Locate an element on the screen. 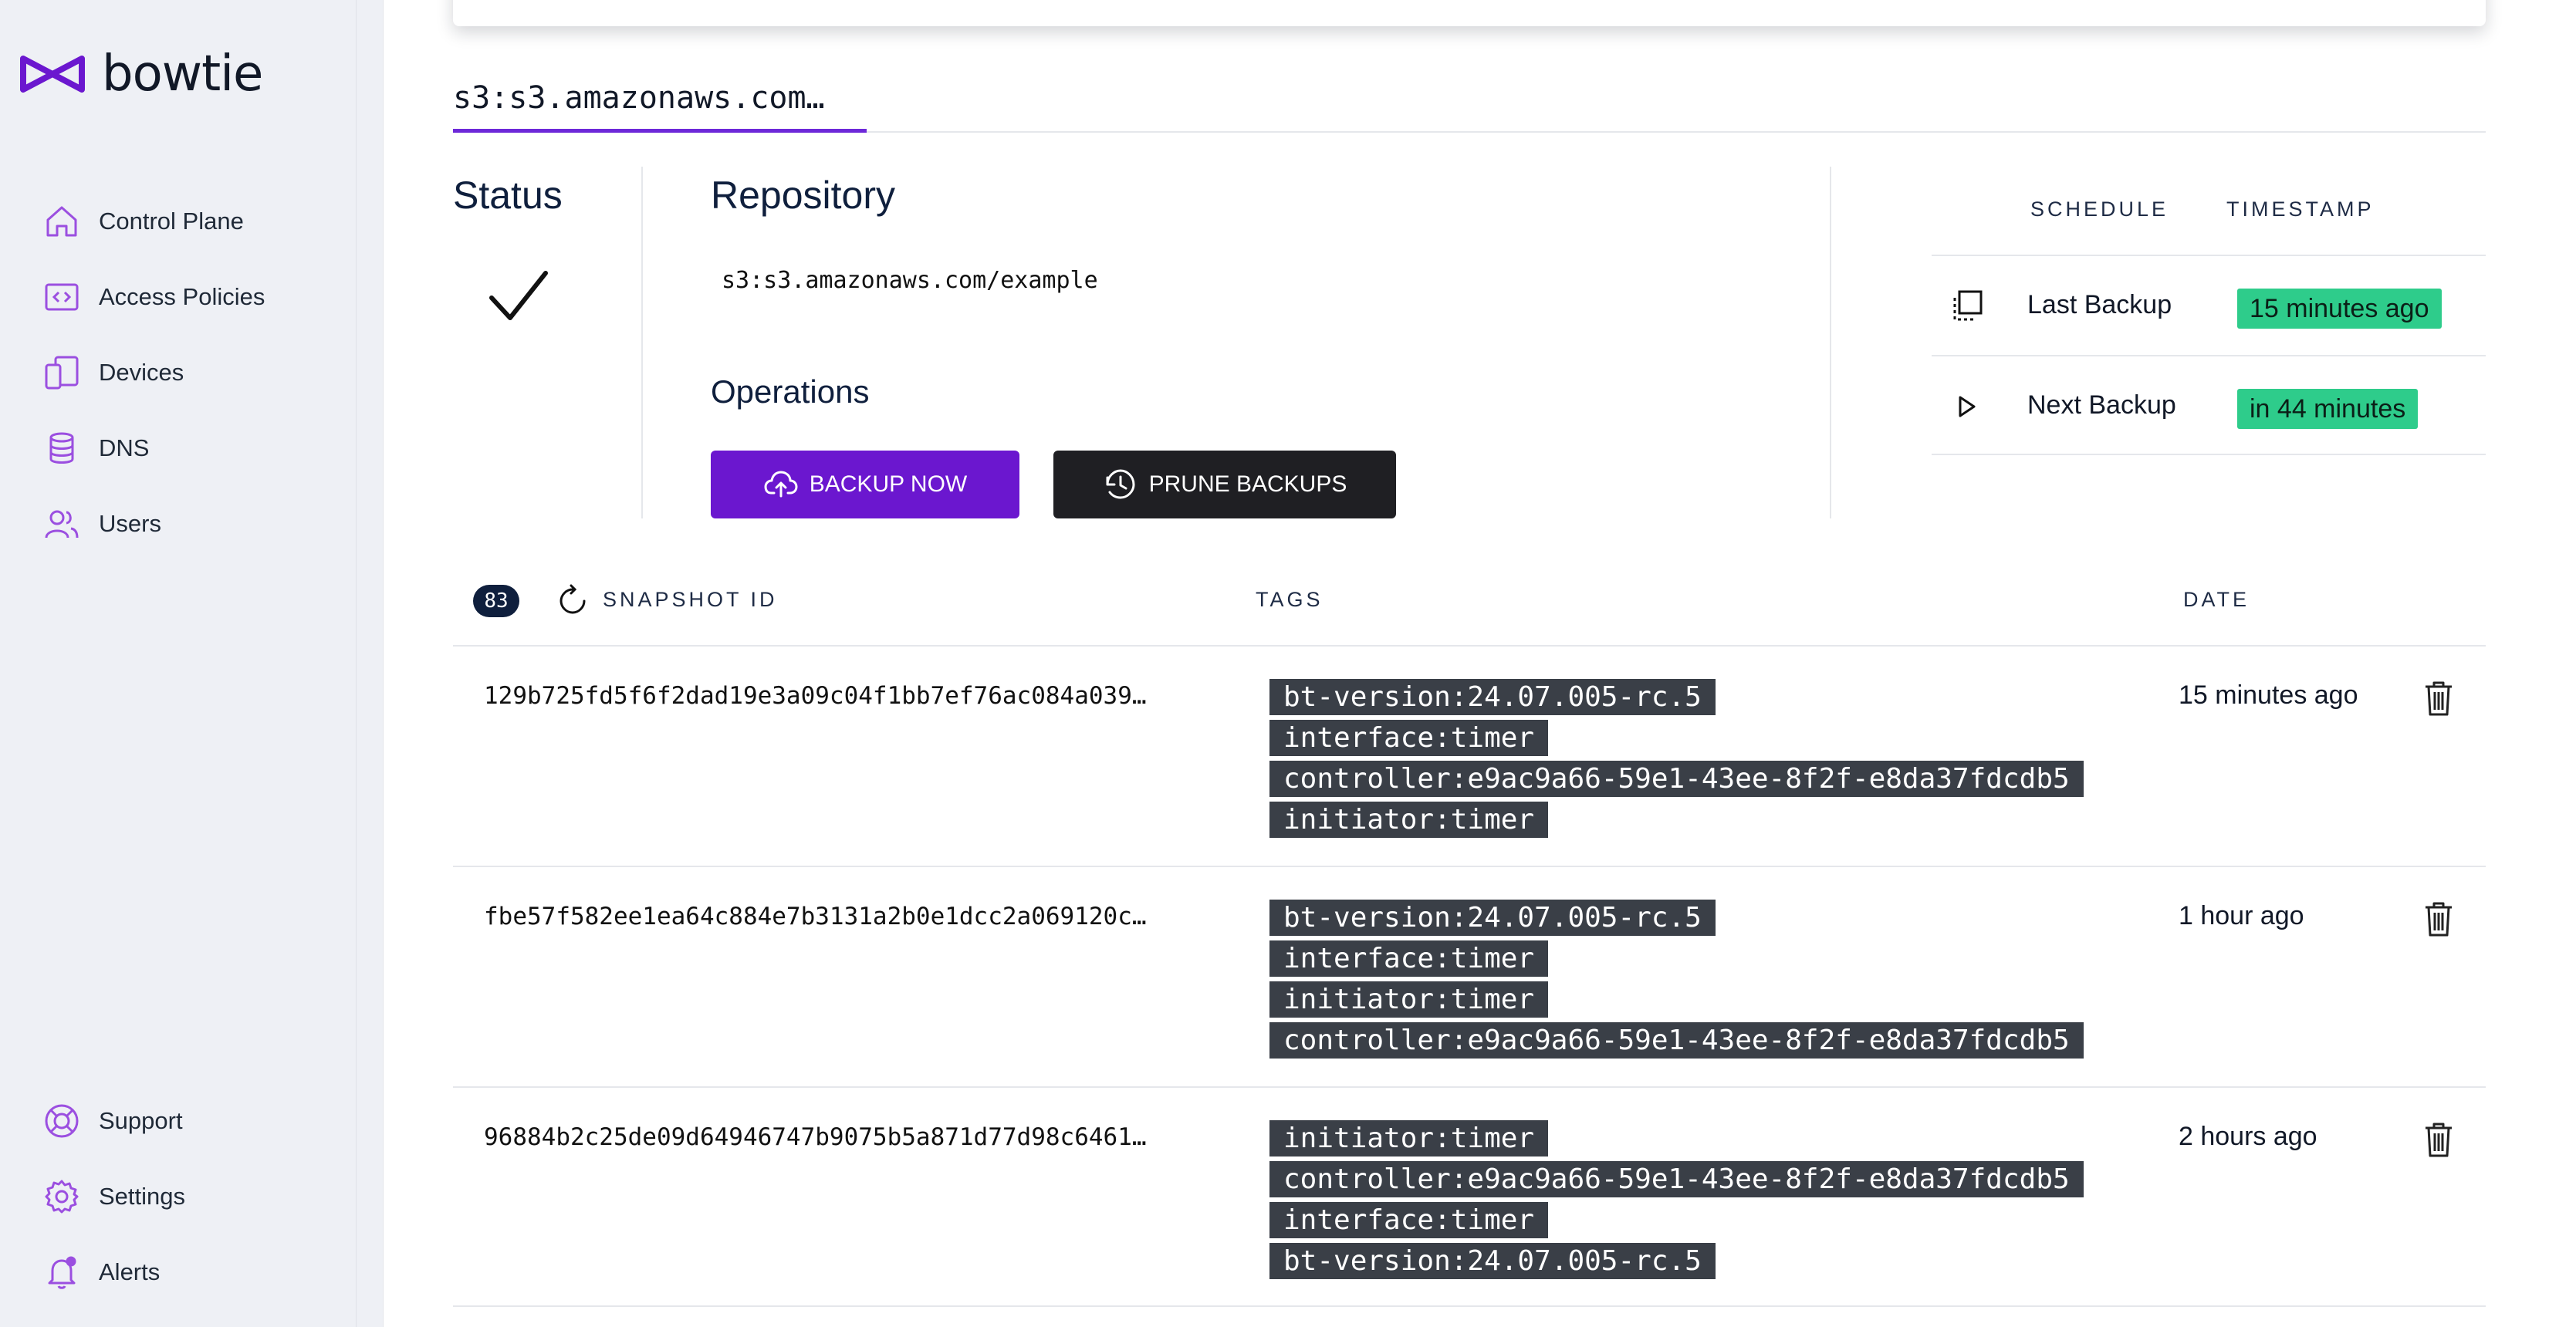  brand-logo: bowtie is located at coordinates (141, 74).